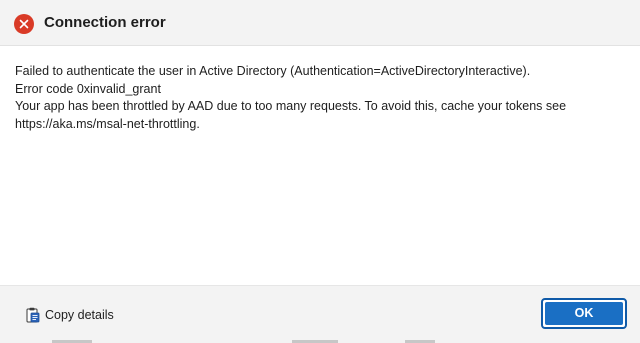 The width and height of the screenshot is (640, 343). What do you see at coordinates (88, 88) in the screenshot?
I see `message-line-error-code: Error code 0xinvalid_grant` at bounding box center [88, 88].